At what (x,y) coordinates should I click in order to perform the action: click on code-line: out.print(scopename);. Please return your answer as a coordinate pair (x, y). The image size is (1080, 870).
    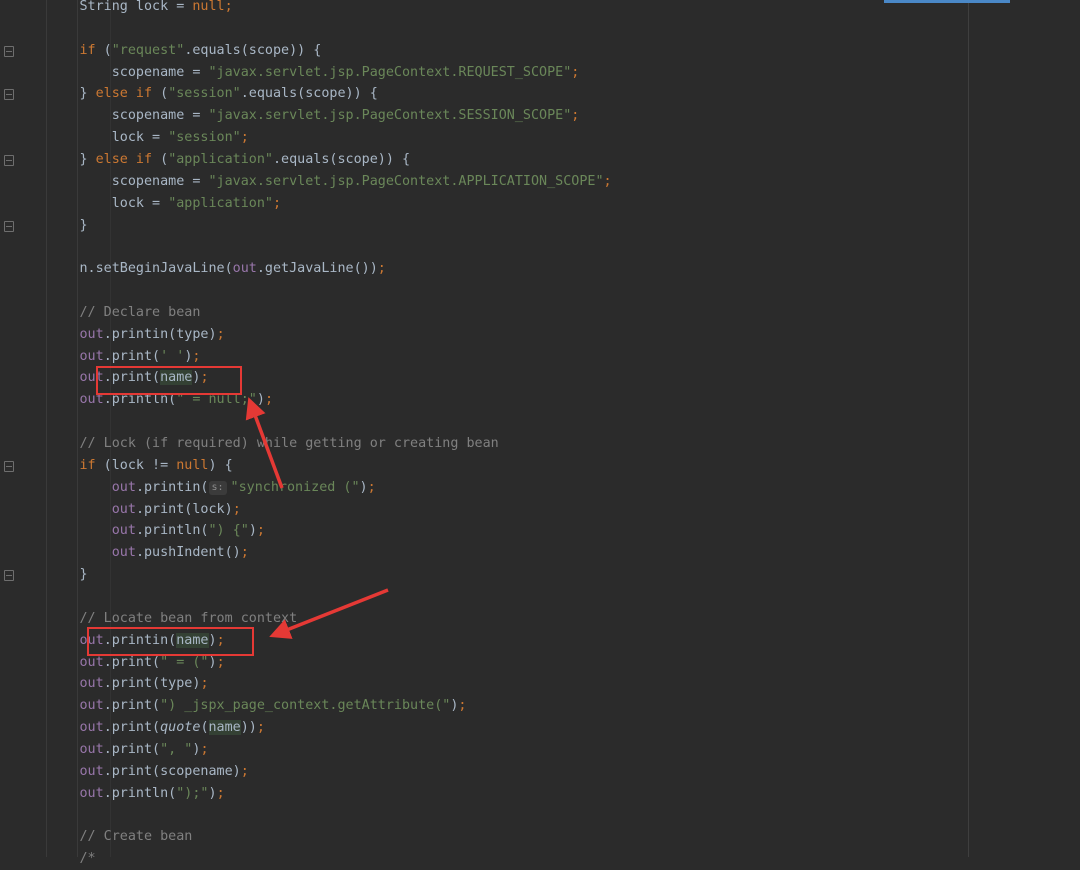
    Looking at the image, I should click on (132, 772).